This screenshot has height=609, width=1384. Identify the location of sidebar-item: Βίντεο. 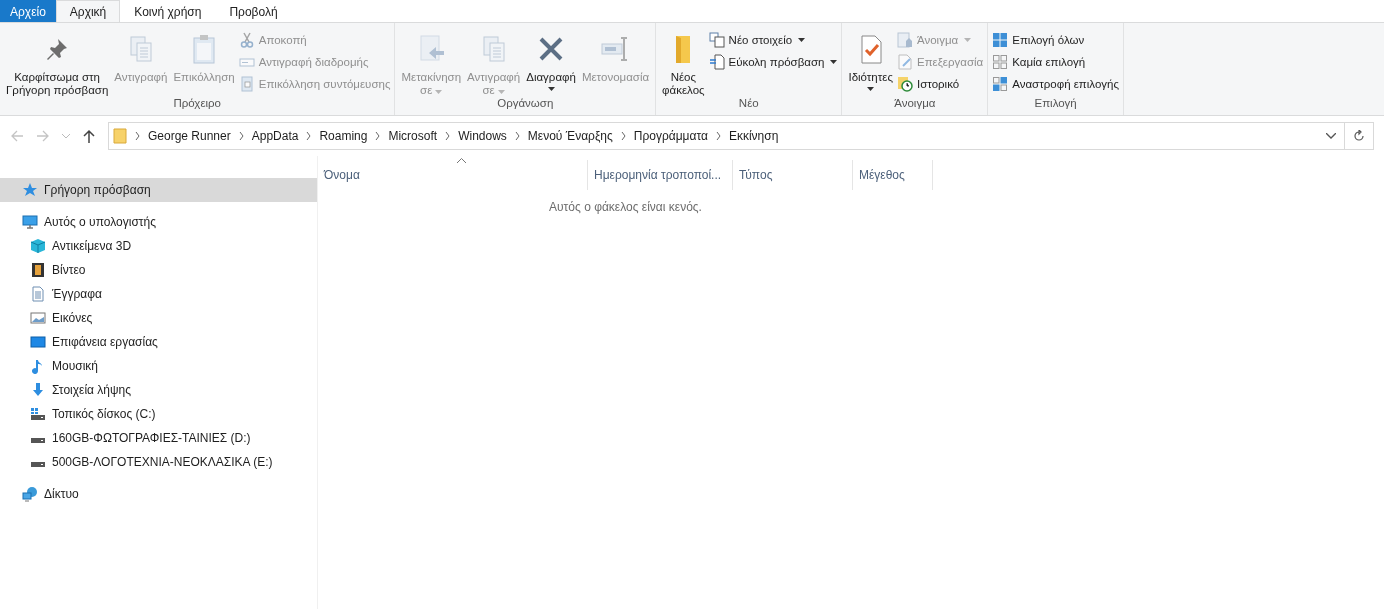
(158, 270).